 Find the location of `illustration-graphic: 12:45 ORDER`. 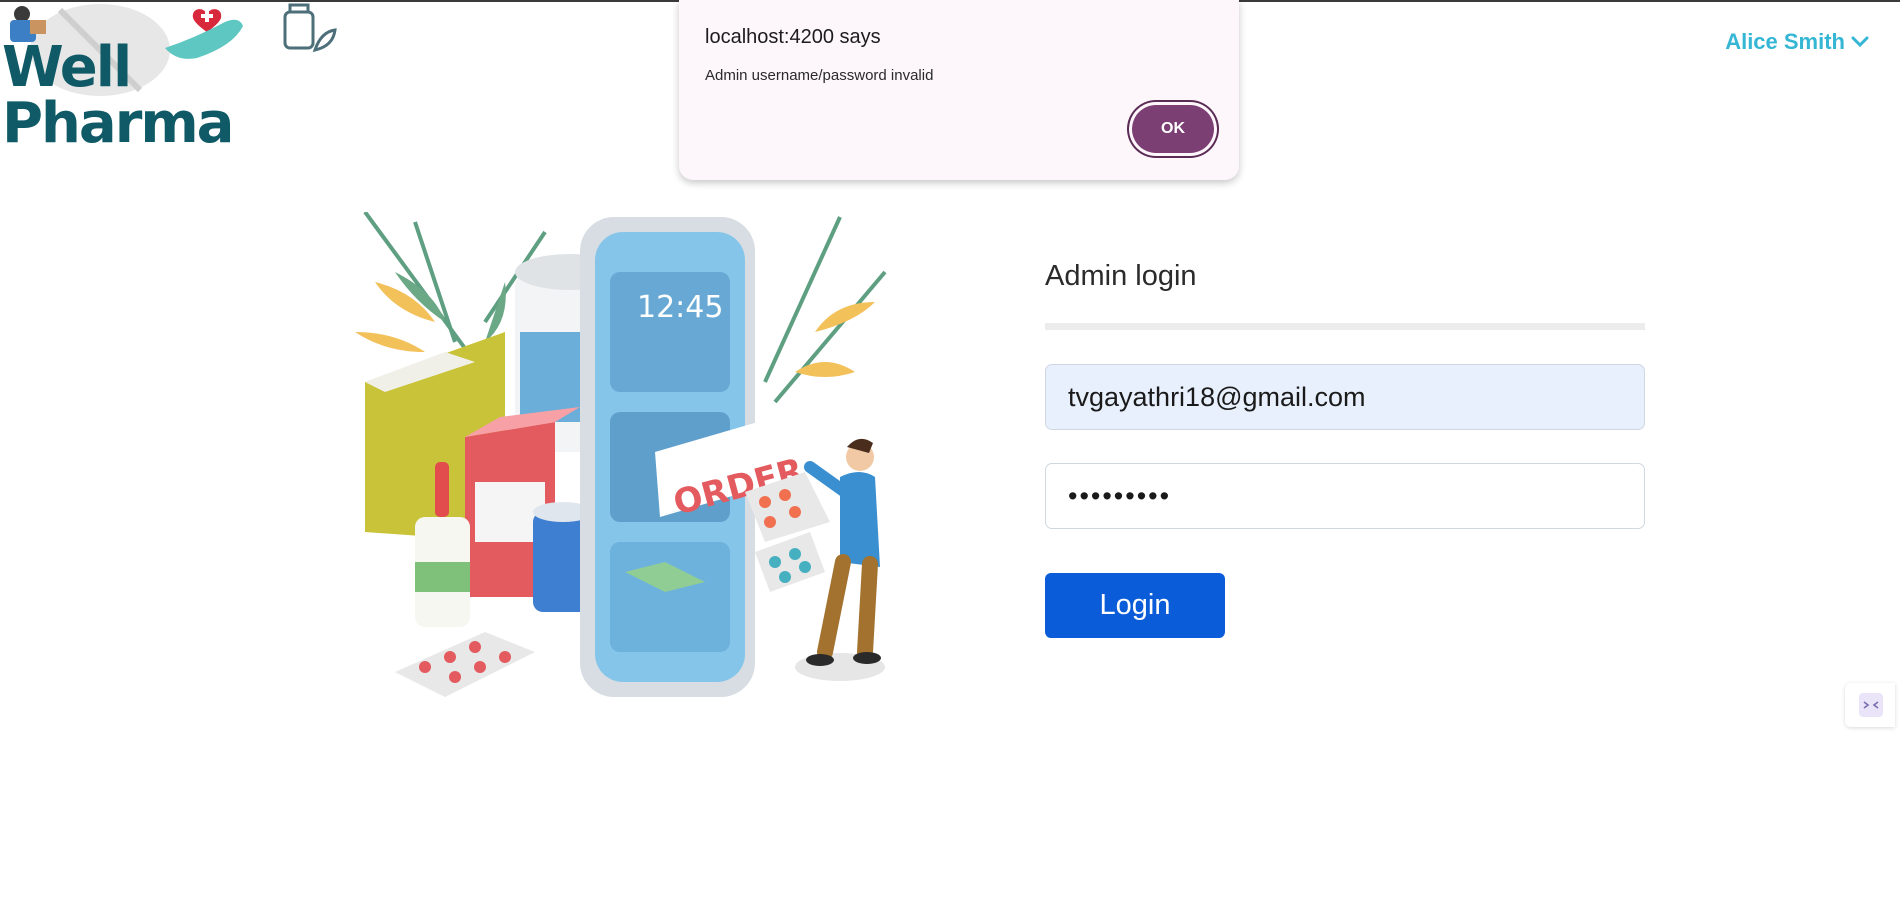

illustration-graphic: 12:45 ORDER is located at coordinates (621, 453).